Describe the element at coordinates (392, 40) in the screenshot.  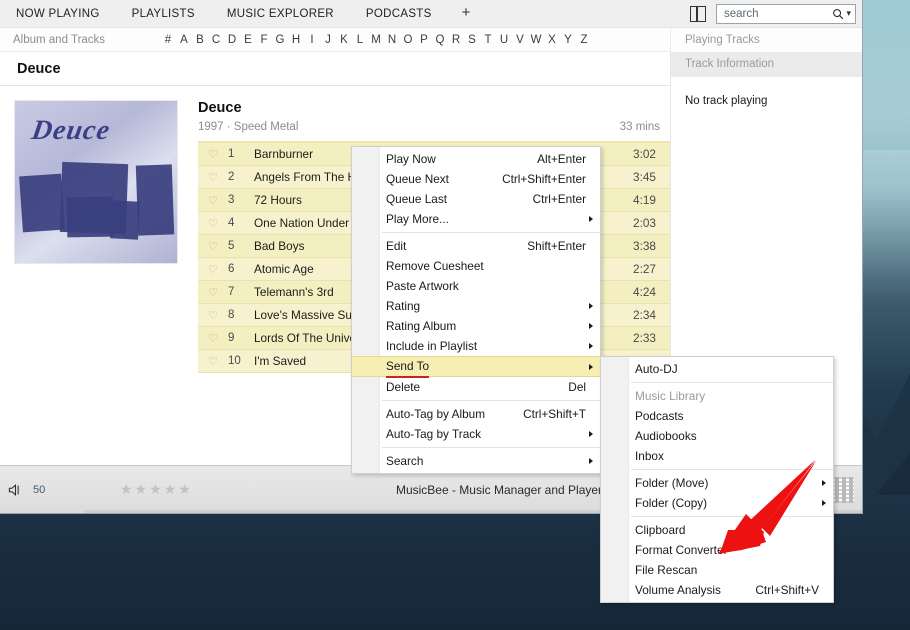
I see `alphabet-letter-n: N` at that location.